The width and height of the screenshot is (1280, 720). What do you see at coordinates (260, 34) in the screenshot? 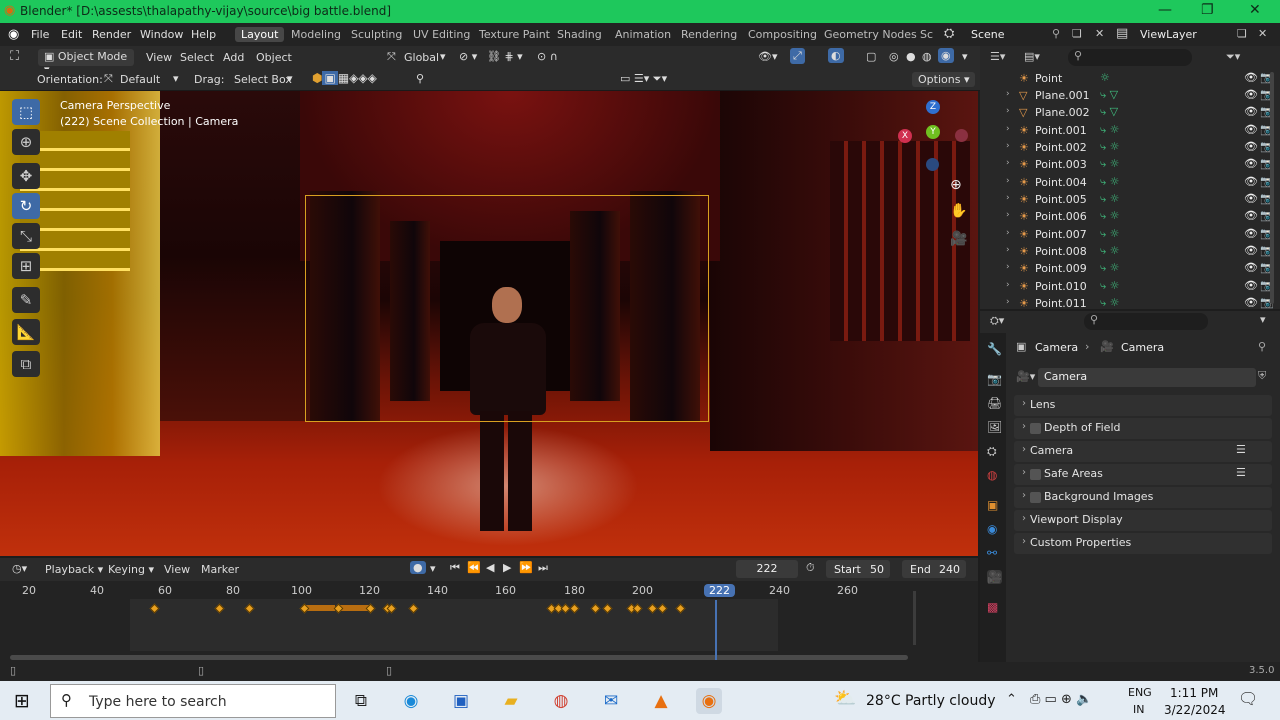
I see `tab-layout: Layout` at bounding box center [260, 34].